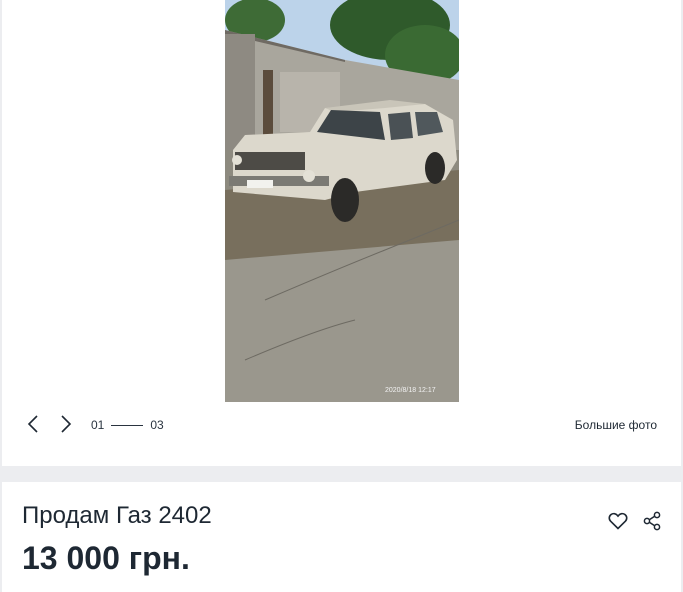  I want to click on next-photo-button, so click(66, 424).